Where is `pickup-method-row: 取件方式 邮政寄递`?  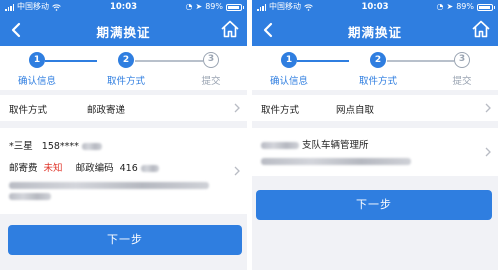
pickup-method-row: 取件方式 邮政寄递 is located at coordinates (123, 108).